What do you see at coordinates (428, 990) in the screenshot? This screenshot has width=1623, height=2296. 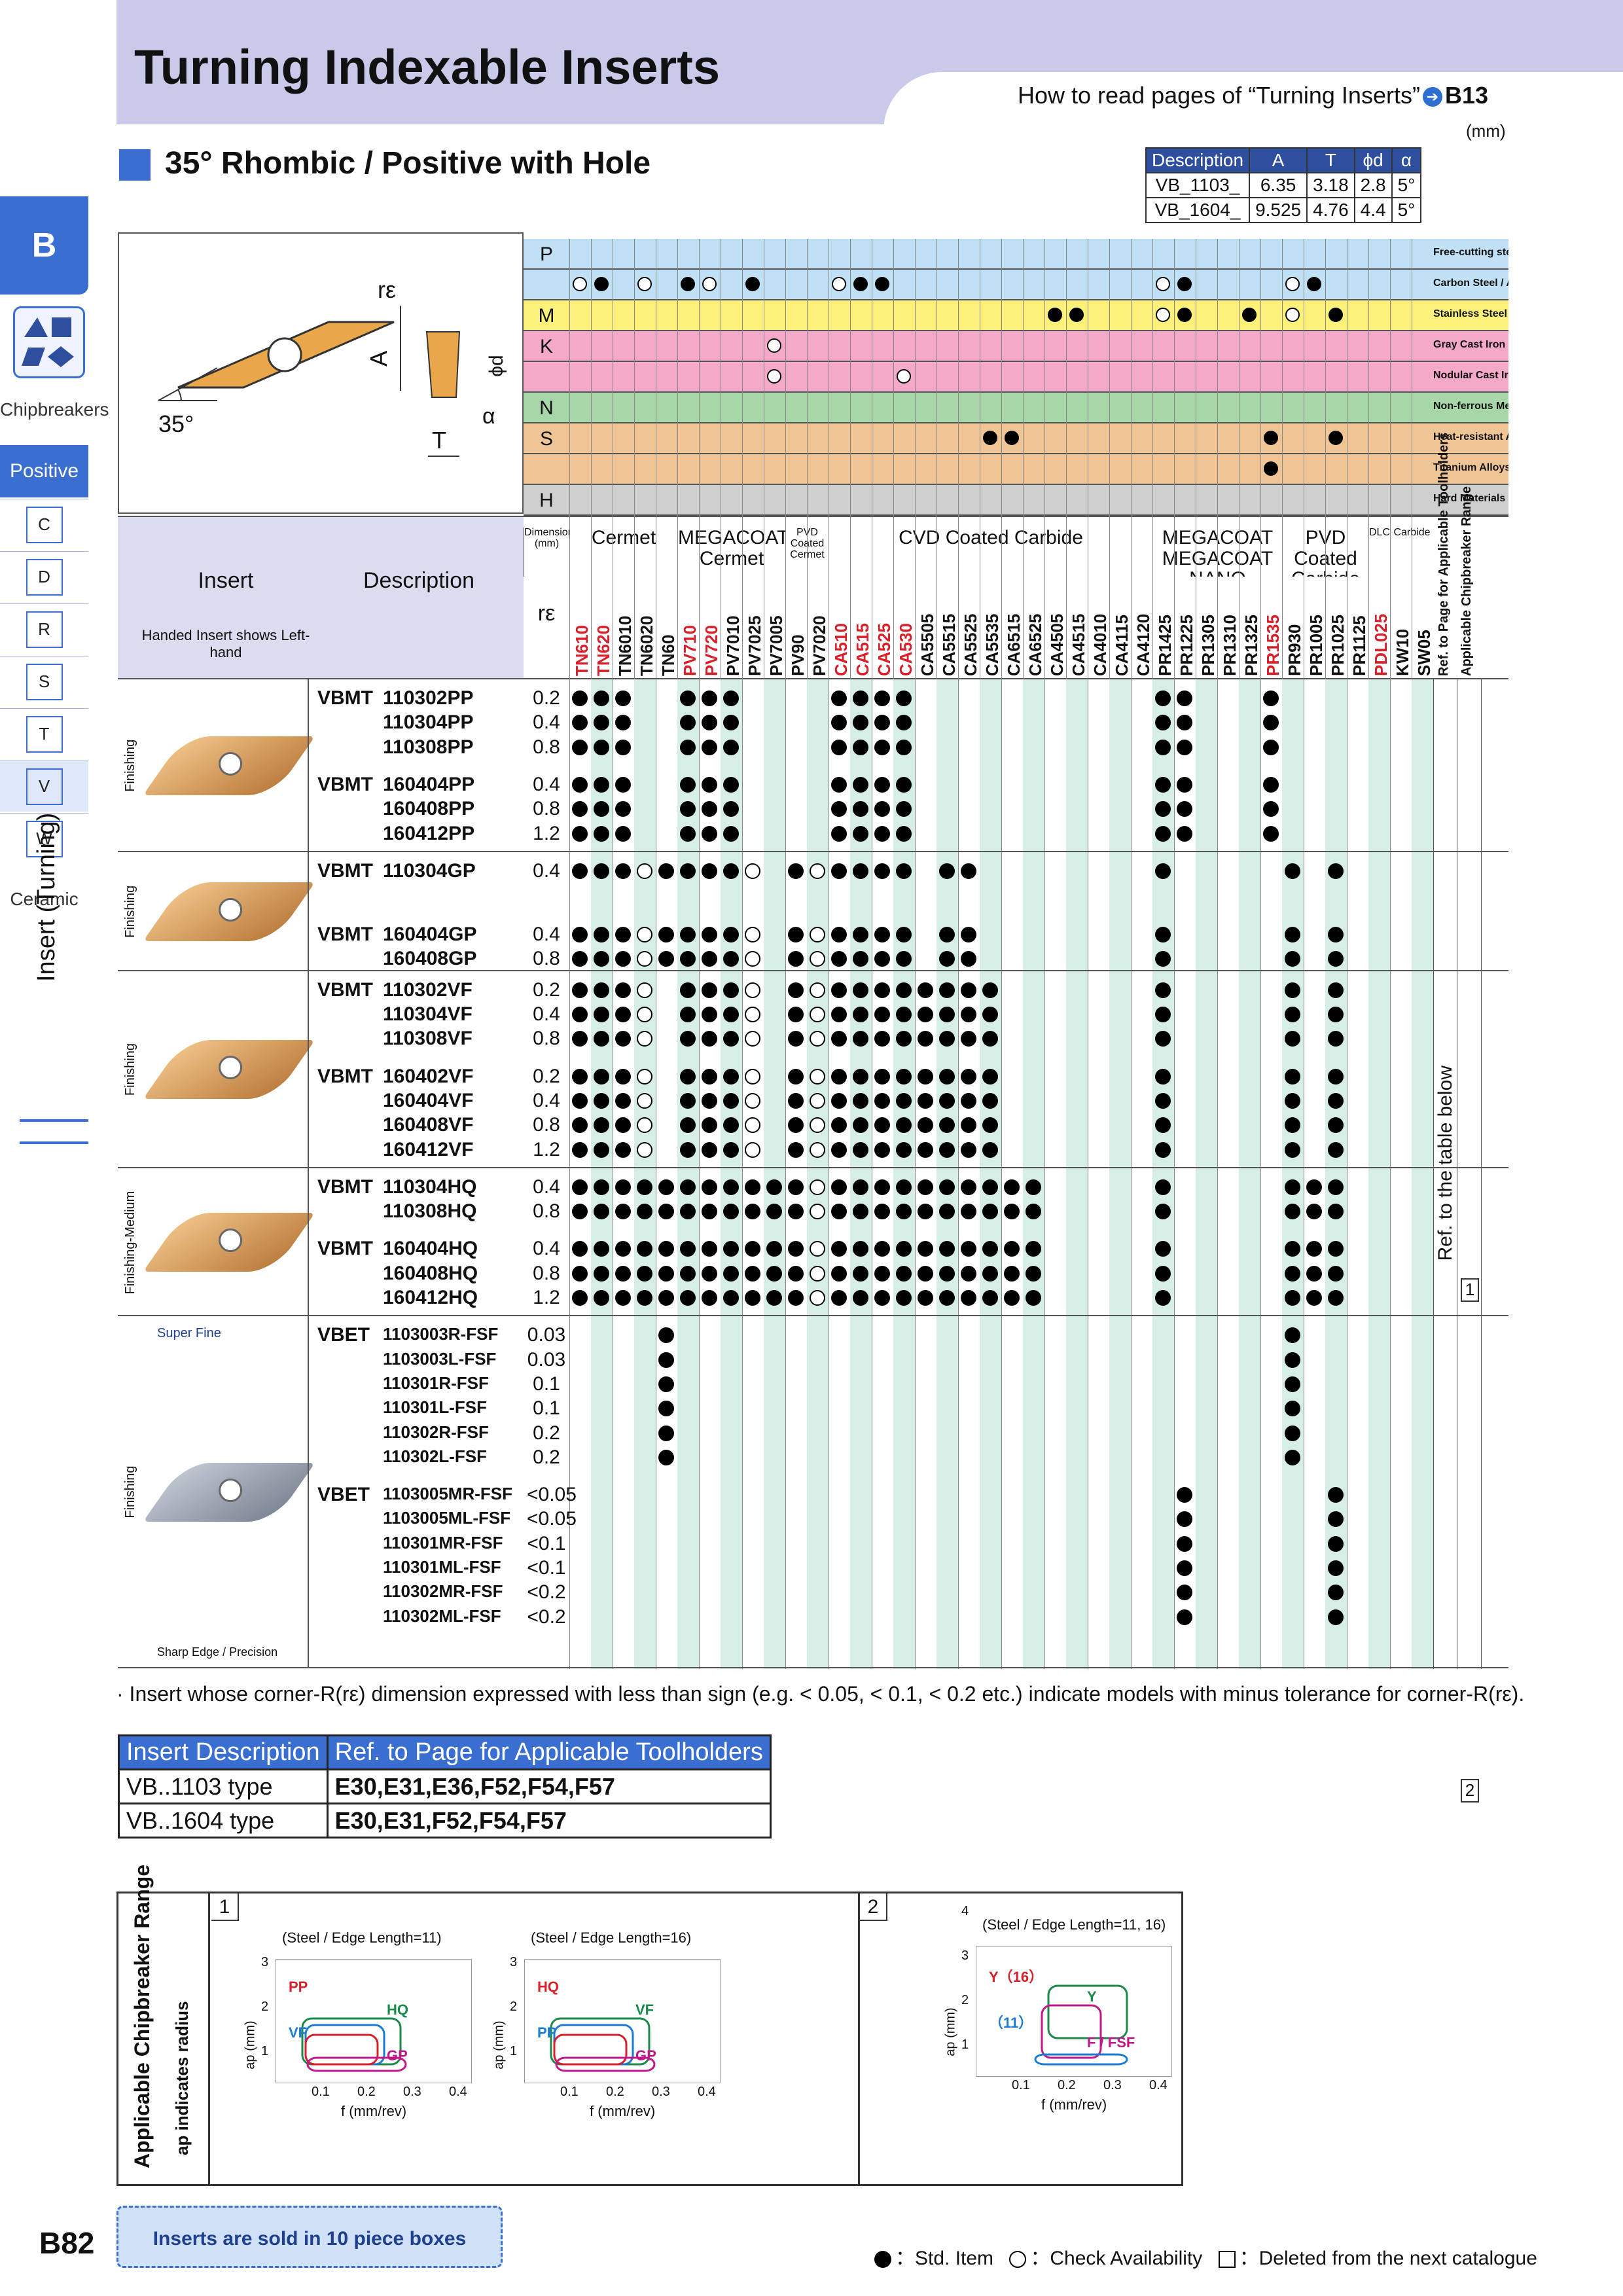 I see `row-code: 110302VF` at bounding box center [428, 990].